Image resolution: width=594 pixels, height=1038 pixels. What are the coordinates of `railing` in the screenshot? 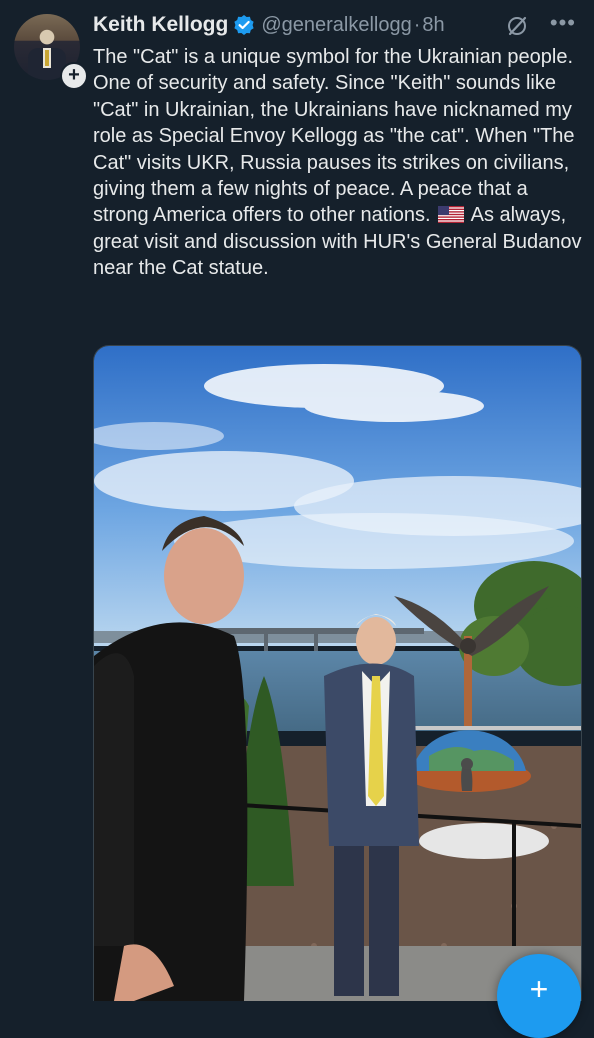 It's located at (487, 728).